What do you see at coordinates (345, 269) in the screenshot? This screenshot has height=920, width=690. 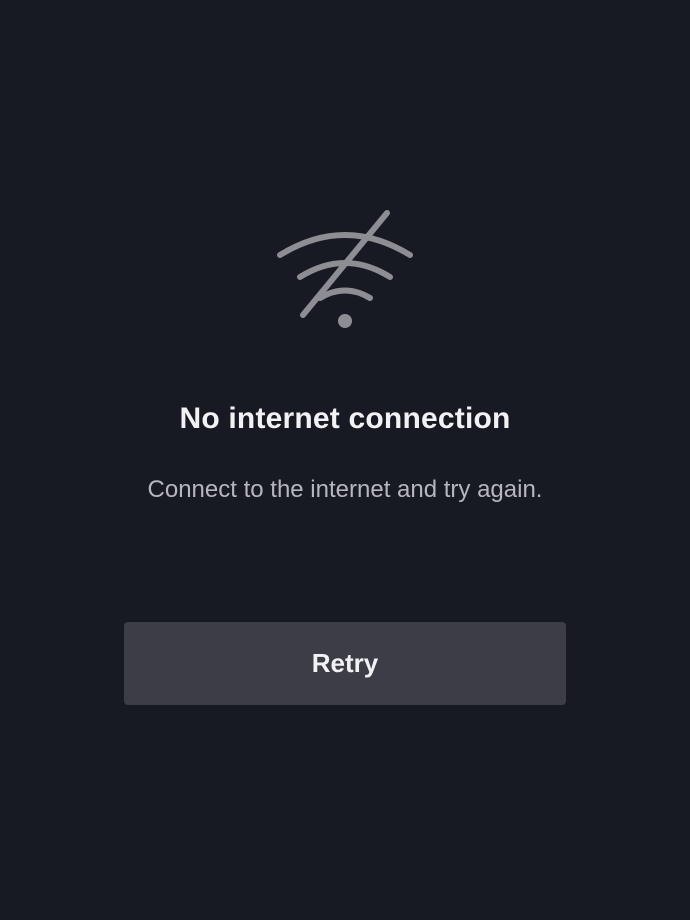 I see `wifi-off-icon` at bounding box center [345, 269].